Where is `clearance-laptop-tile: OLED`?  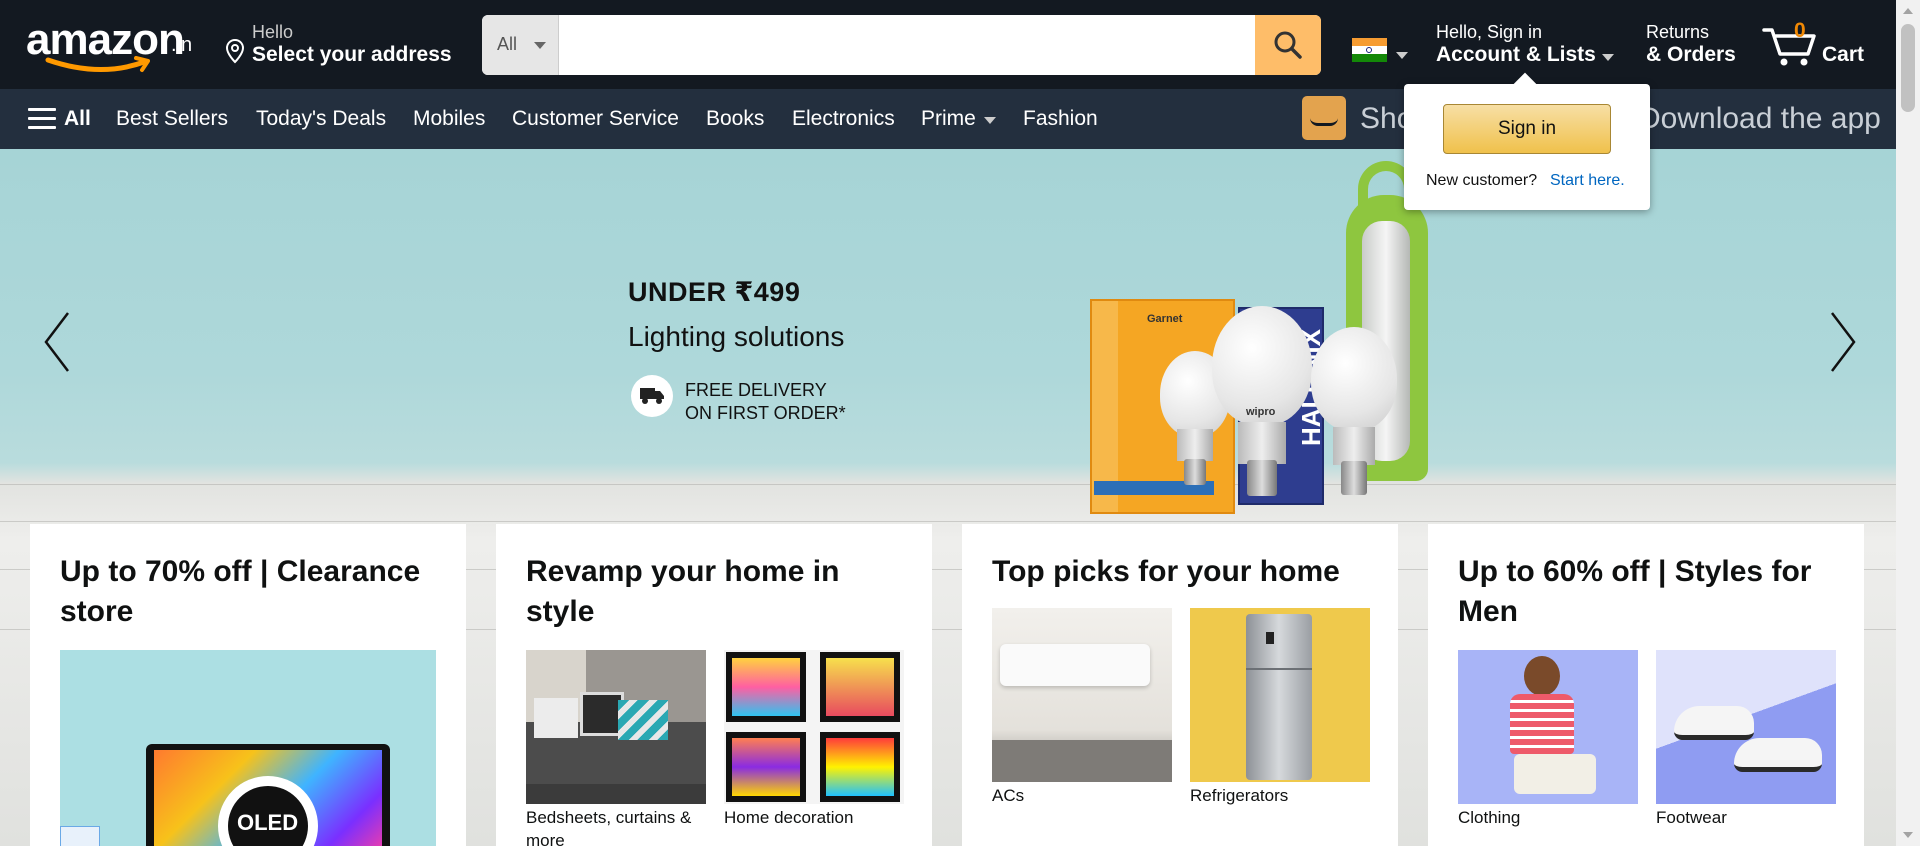
clearance-laptop-tile: OLED is located at coordinates (248, 748).